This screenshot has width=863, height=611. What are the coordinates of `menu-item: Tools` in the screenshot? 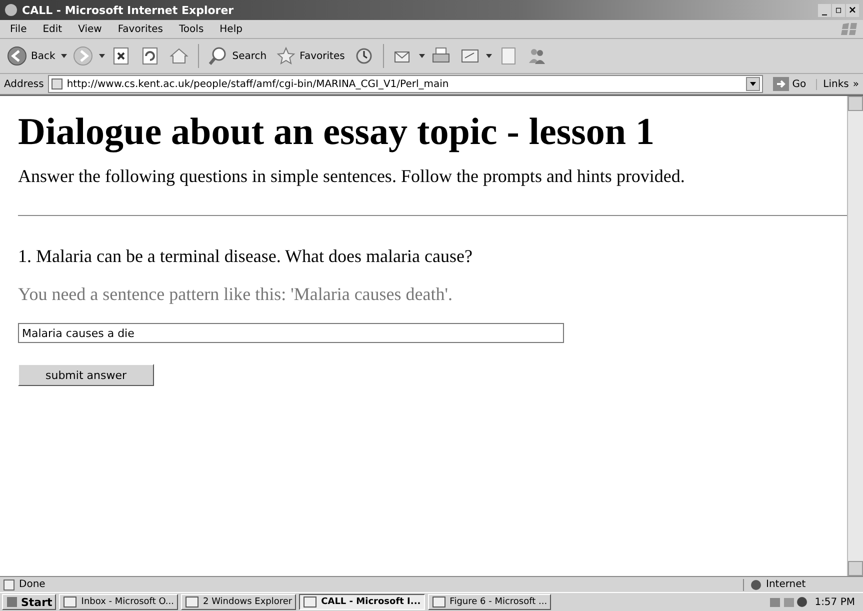 It's located at (191, 29).